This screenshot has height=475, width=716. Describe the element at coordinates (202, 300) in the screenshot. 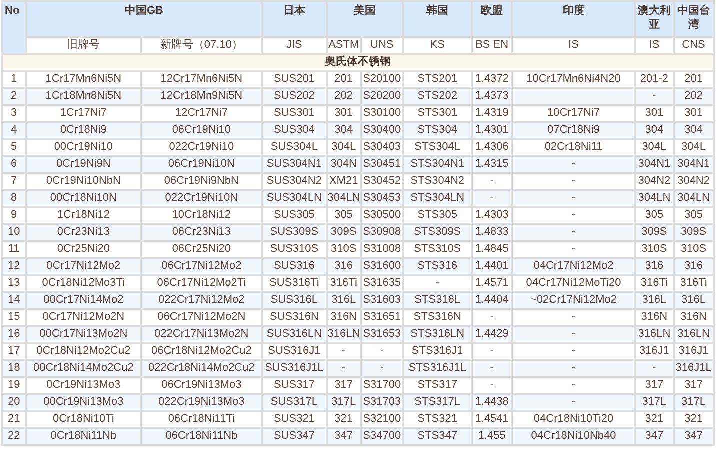

I see `table-cell: 022Cr17Ni12Mo2` at that location.